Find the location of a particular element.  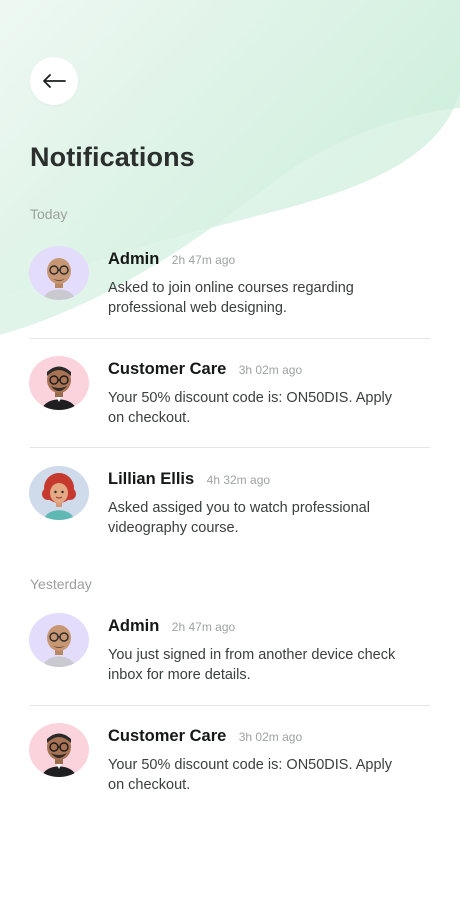

back-button is located at coordinates (54, 81).